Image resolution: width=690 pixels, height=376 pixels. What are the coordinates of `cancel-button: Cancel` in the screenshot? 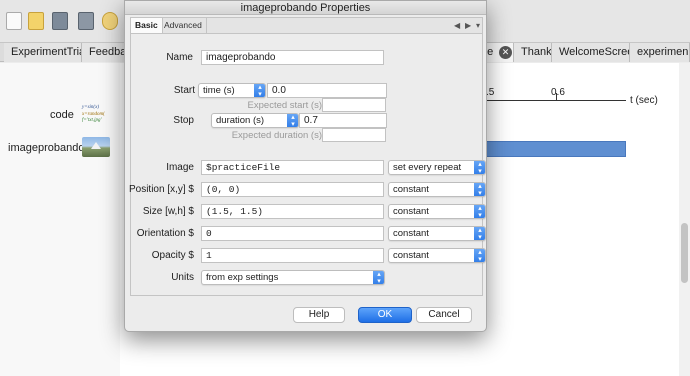 It's located at (444, 315).